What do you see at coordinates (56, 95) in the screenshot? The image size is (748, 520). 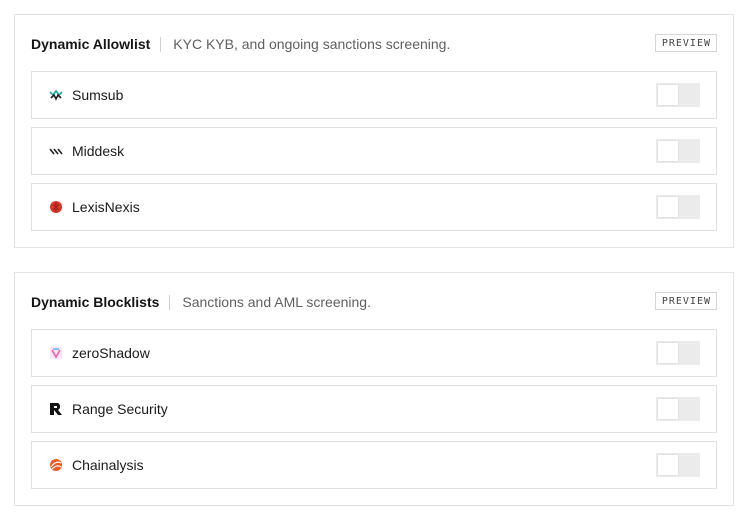 I see `sumsub-icon` at bounding box center [56, 95].